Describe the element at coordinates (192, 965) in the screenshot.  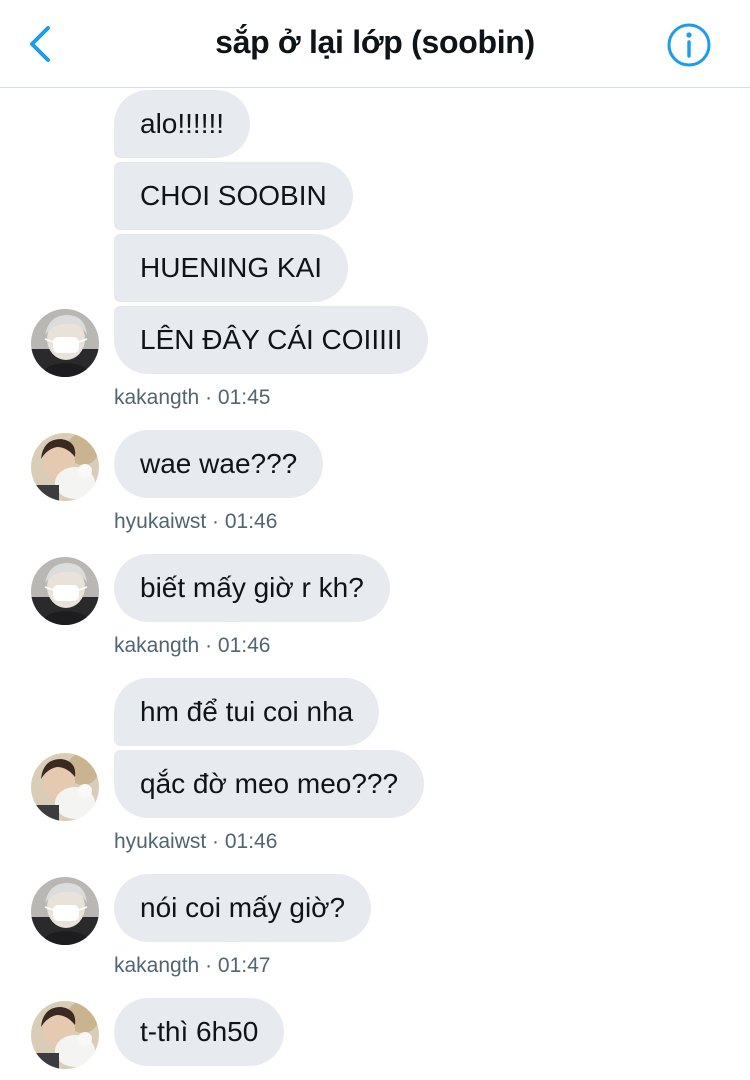
I see `message-meta: kakangth · 01:47` at that location.